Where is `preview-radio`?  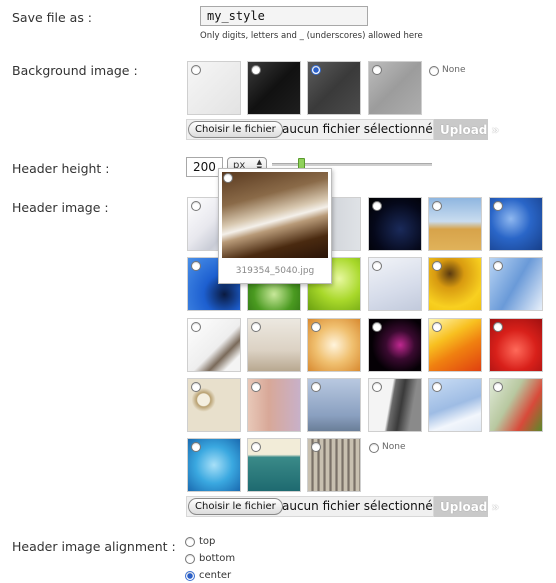 preview-radio is located at coordinates (228, 178).